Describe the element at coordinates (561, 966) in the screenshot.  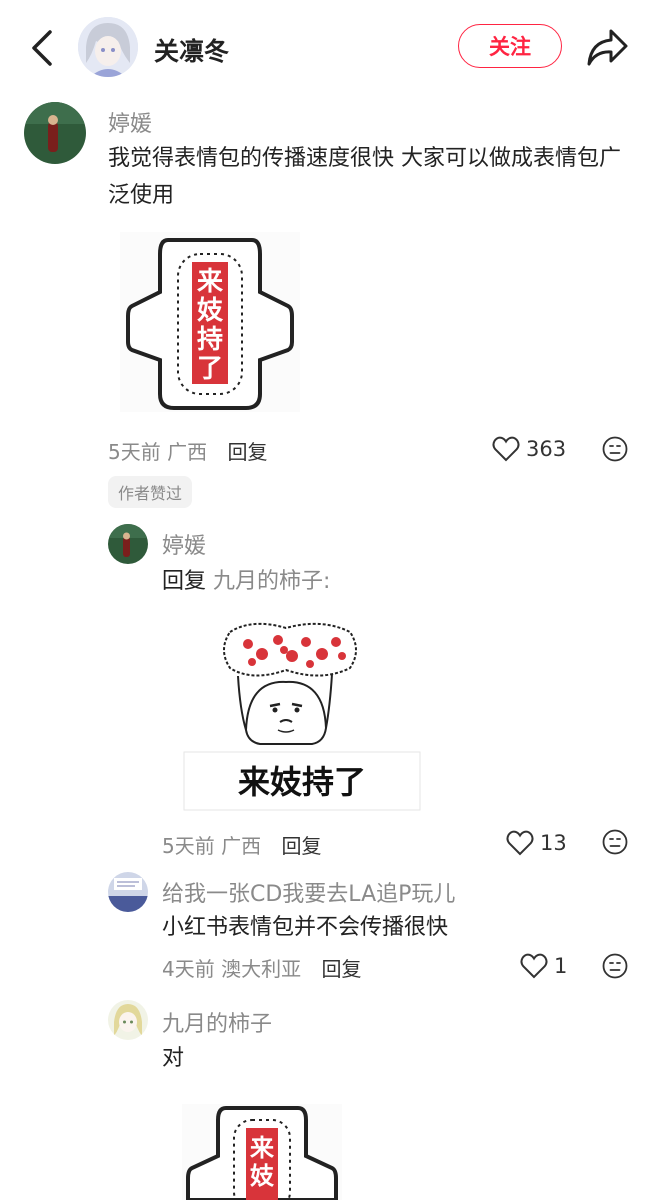
I see `like-count: 1` at that location.